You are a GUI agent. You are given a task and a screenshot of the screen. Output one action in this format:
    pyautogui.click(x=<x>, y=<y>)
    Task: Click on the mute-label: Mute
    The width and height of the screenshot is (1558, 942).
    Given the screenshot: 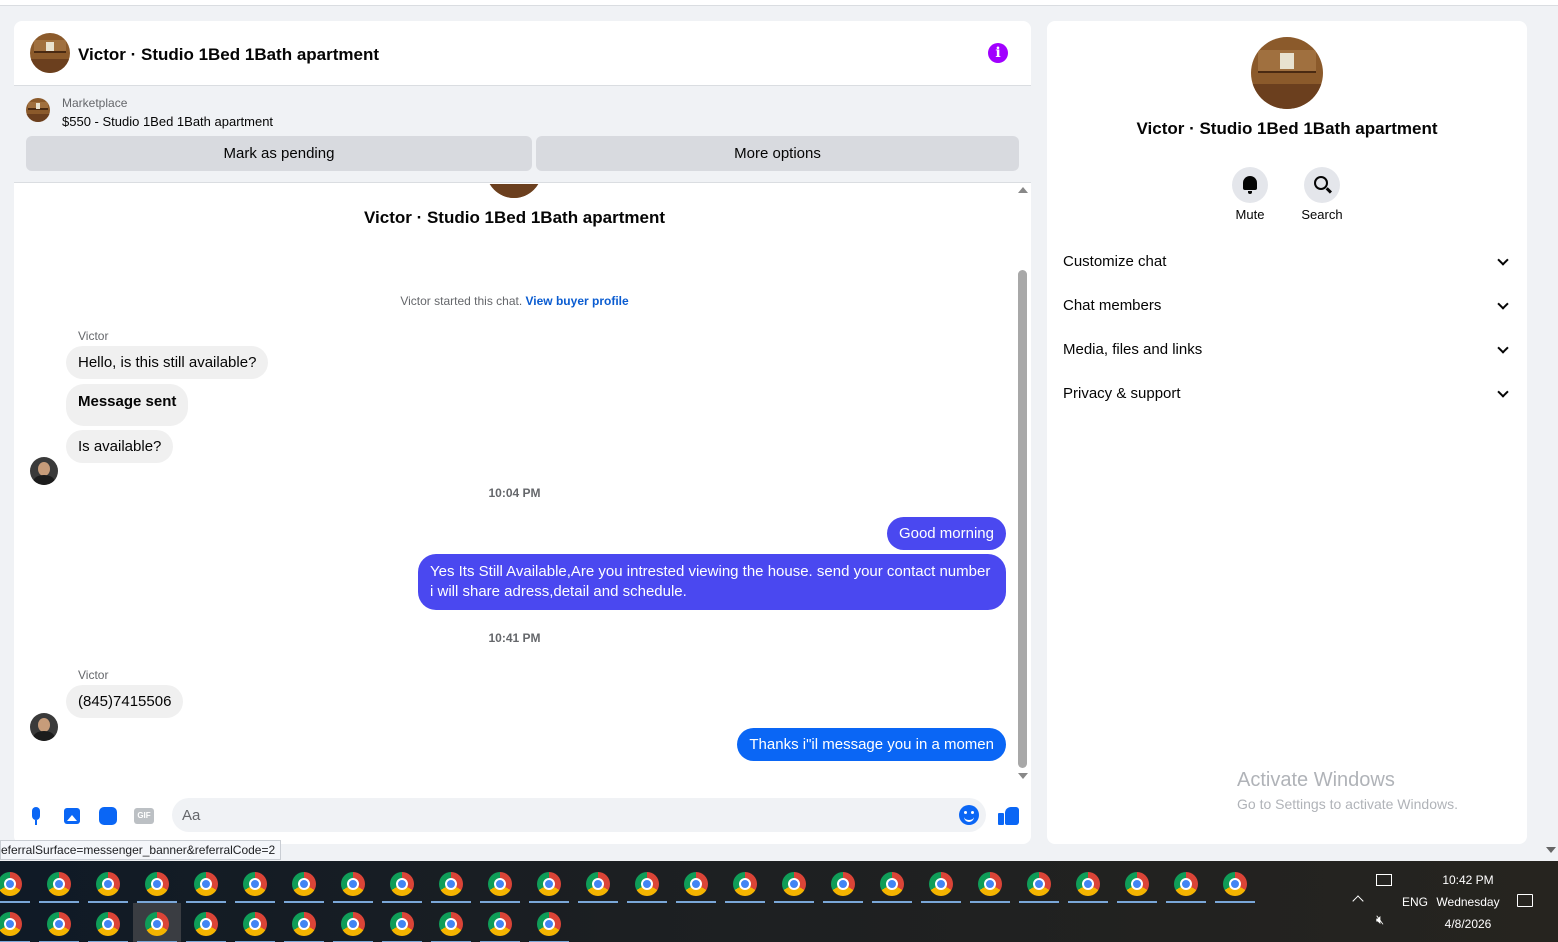 What is the action you would take?
    pyautogui.click(x=1250, y=214)
    